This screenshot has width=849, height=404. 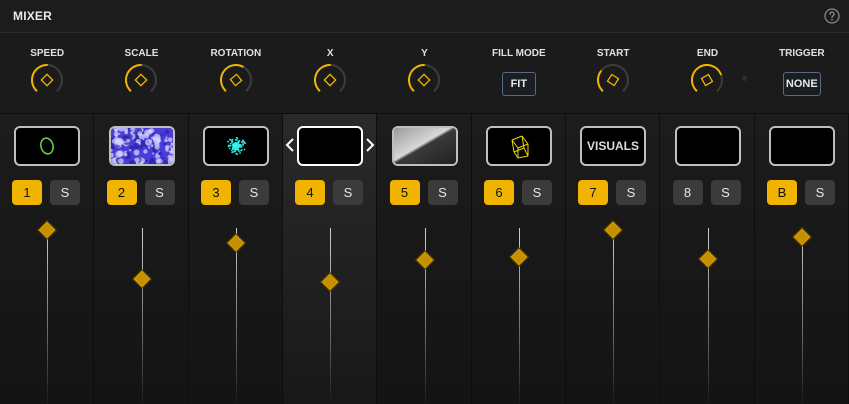 I want to click on channel-strip-7: VISUALS 7 S, so click(x=613, y=259).